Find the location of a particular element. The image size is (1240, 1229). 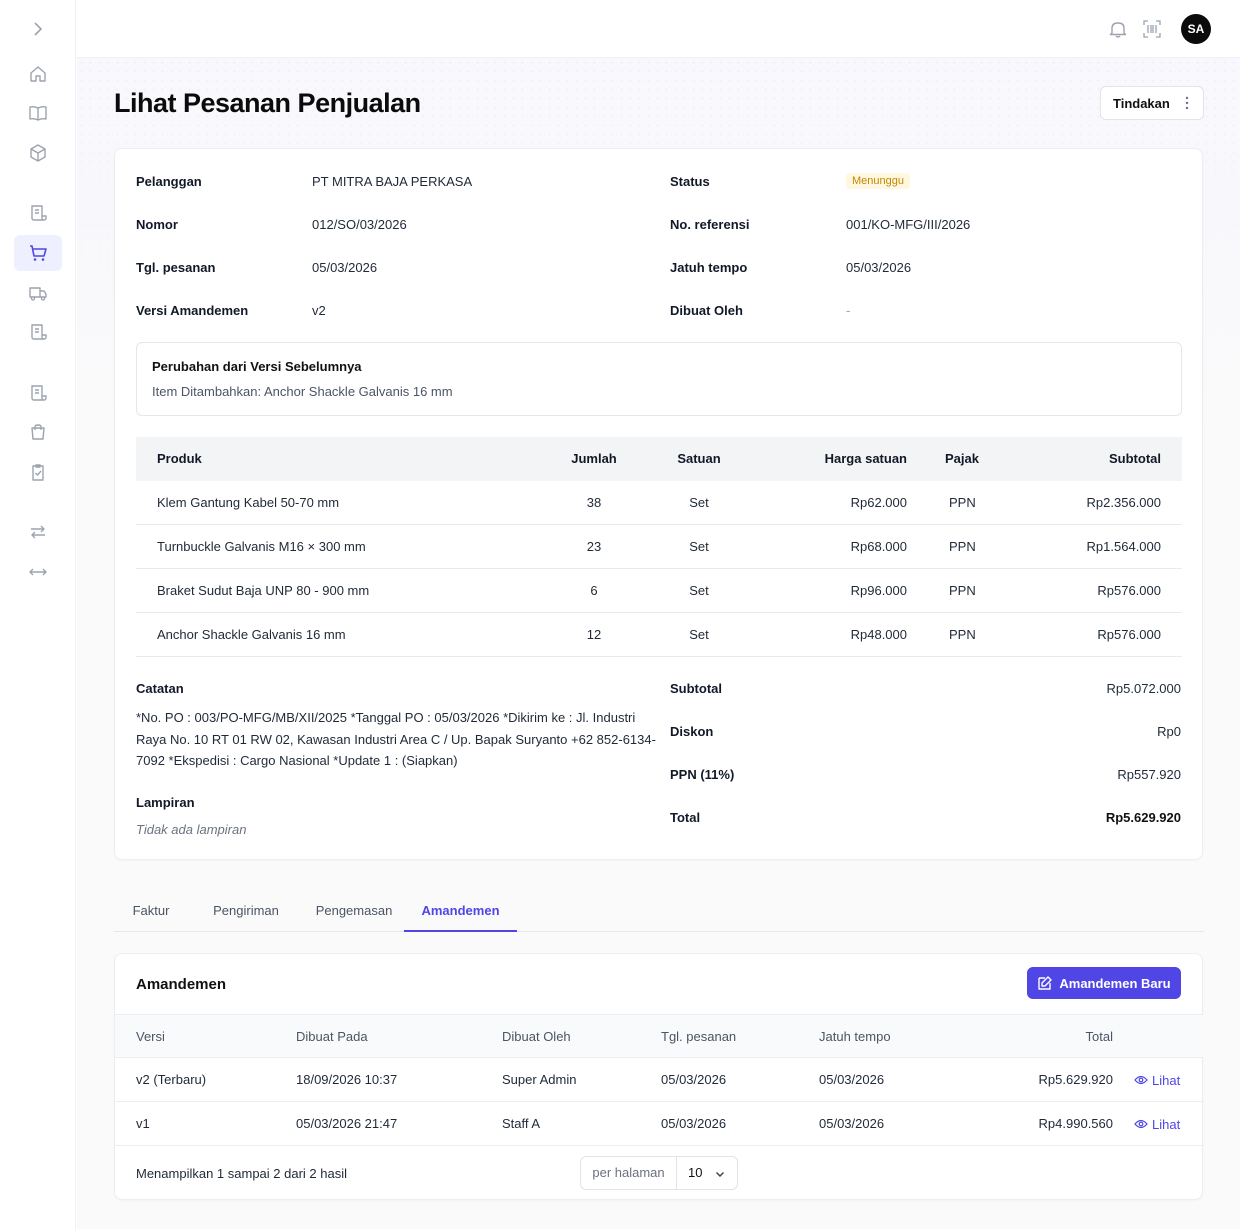

tab-delivery: Pengiriman is located at coordinates (246, 914).